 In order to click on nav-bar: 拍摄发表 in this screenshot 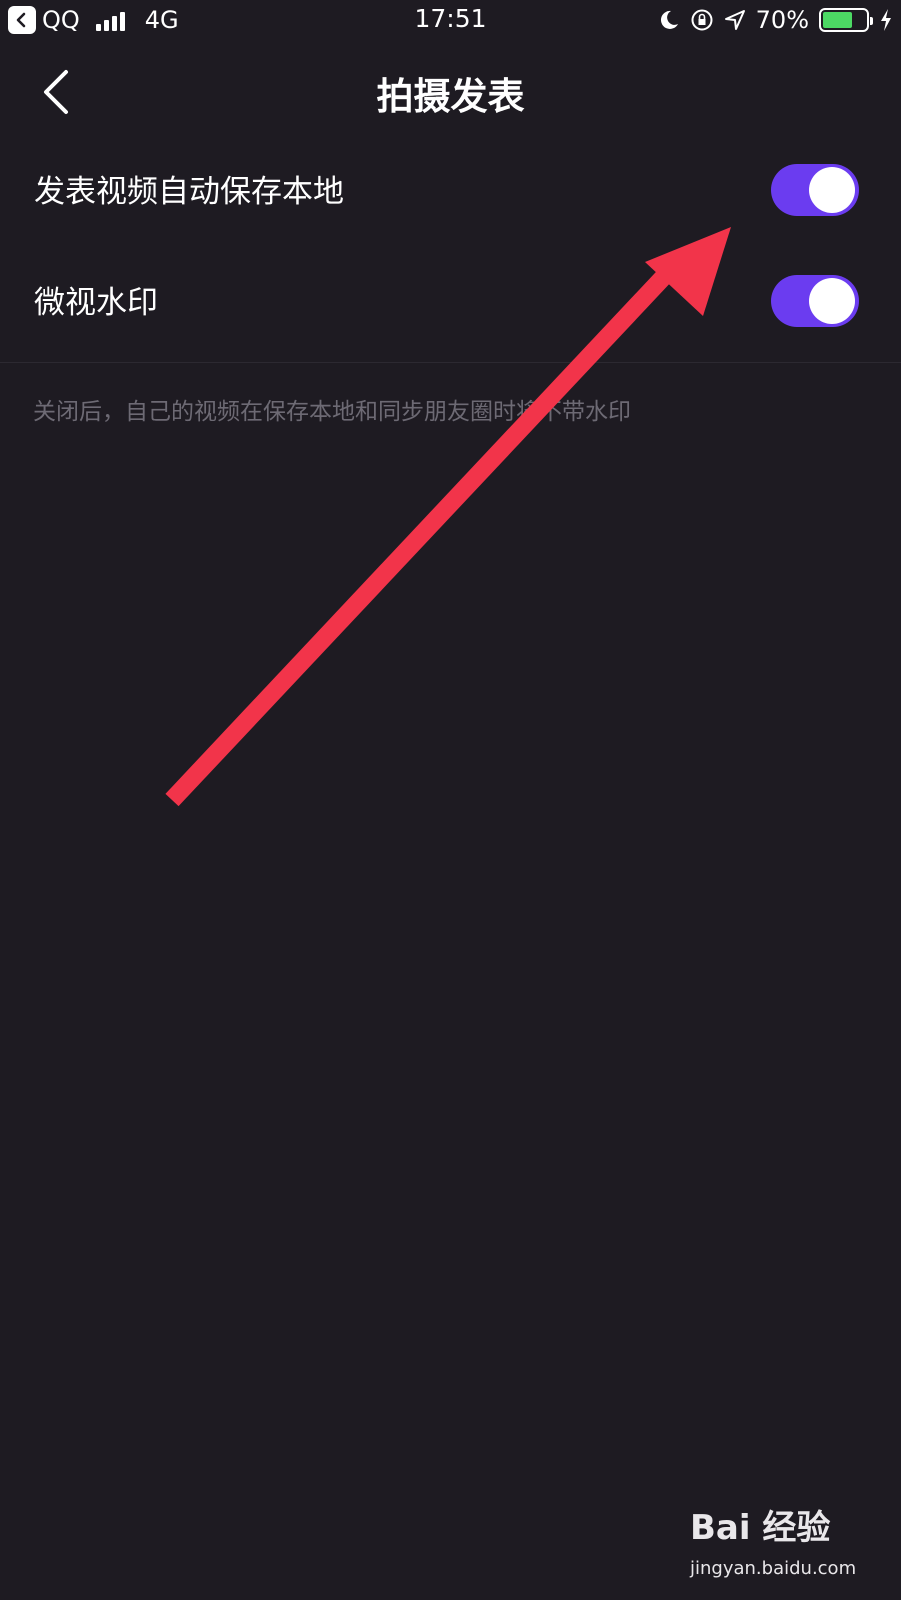, I will do `click(450, 90)`.